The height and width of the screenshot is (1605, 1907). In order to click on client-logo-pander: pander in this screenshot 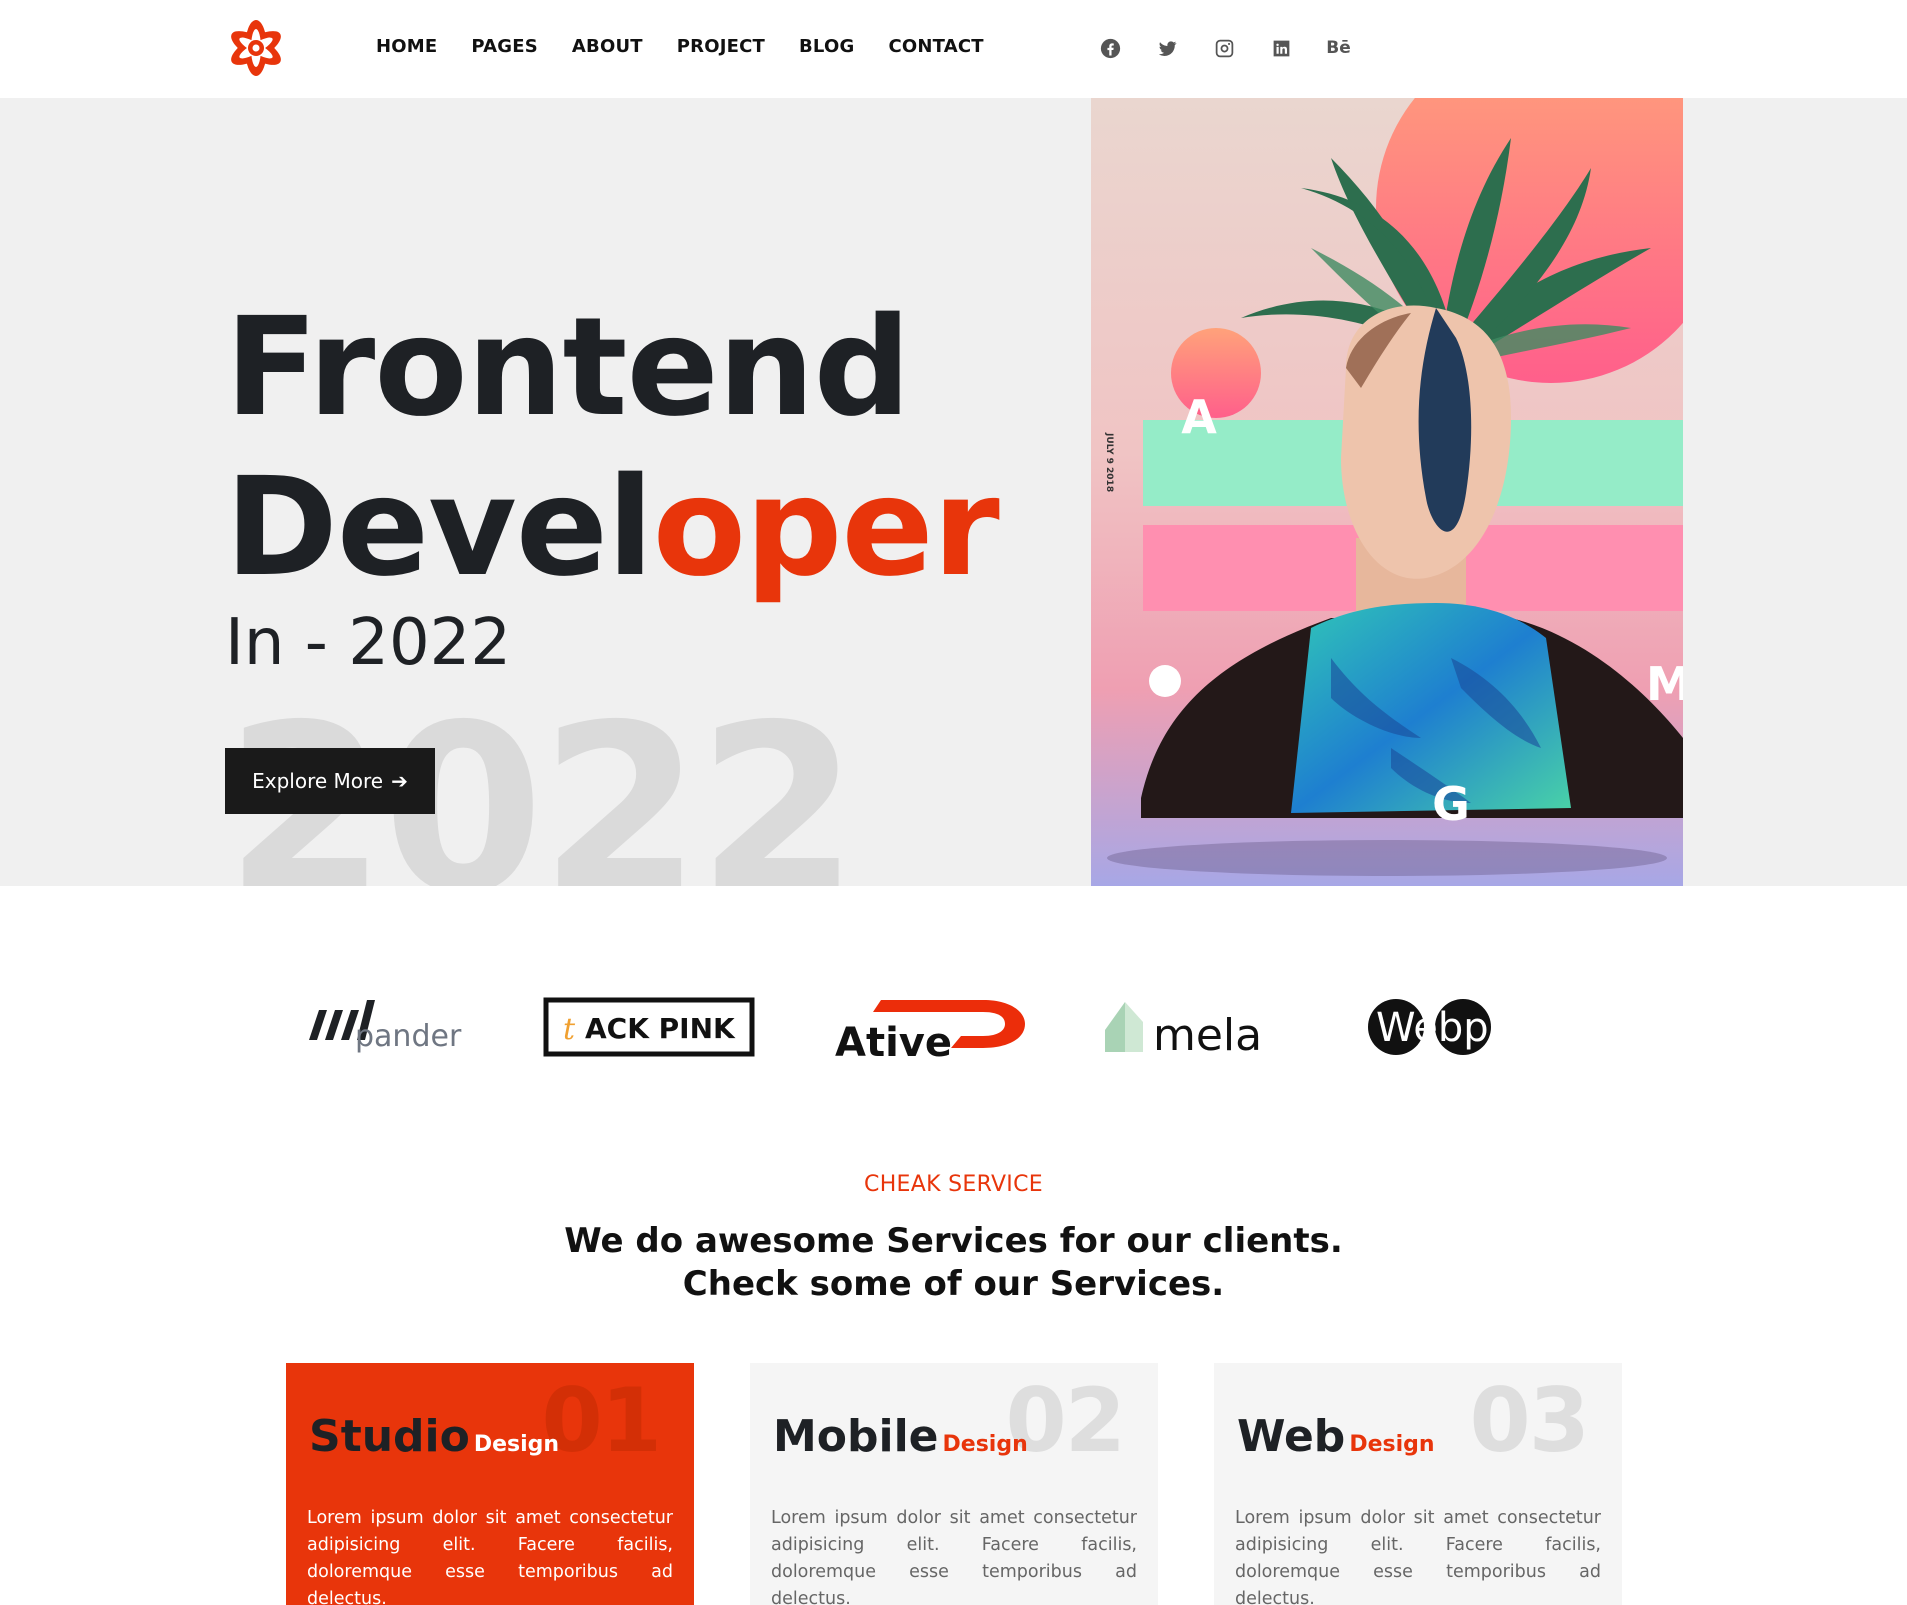, I will do `click(385, 1027)`.